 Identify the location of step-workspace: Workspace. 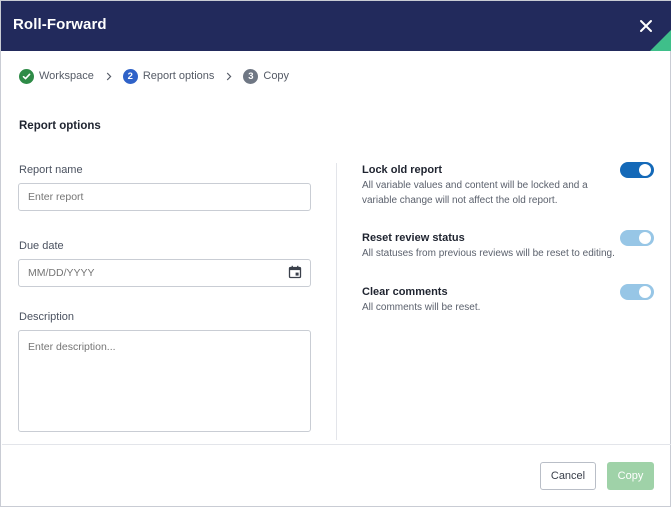
(56, 76).